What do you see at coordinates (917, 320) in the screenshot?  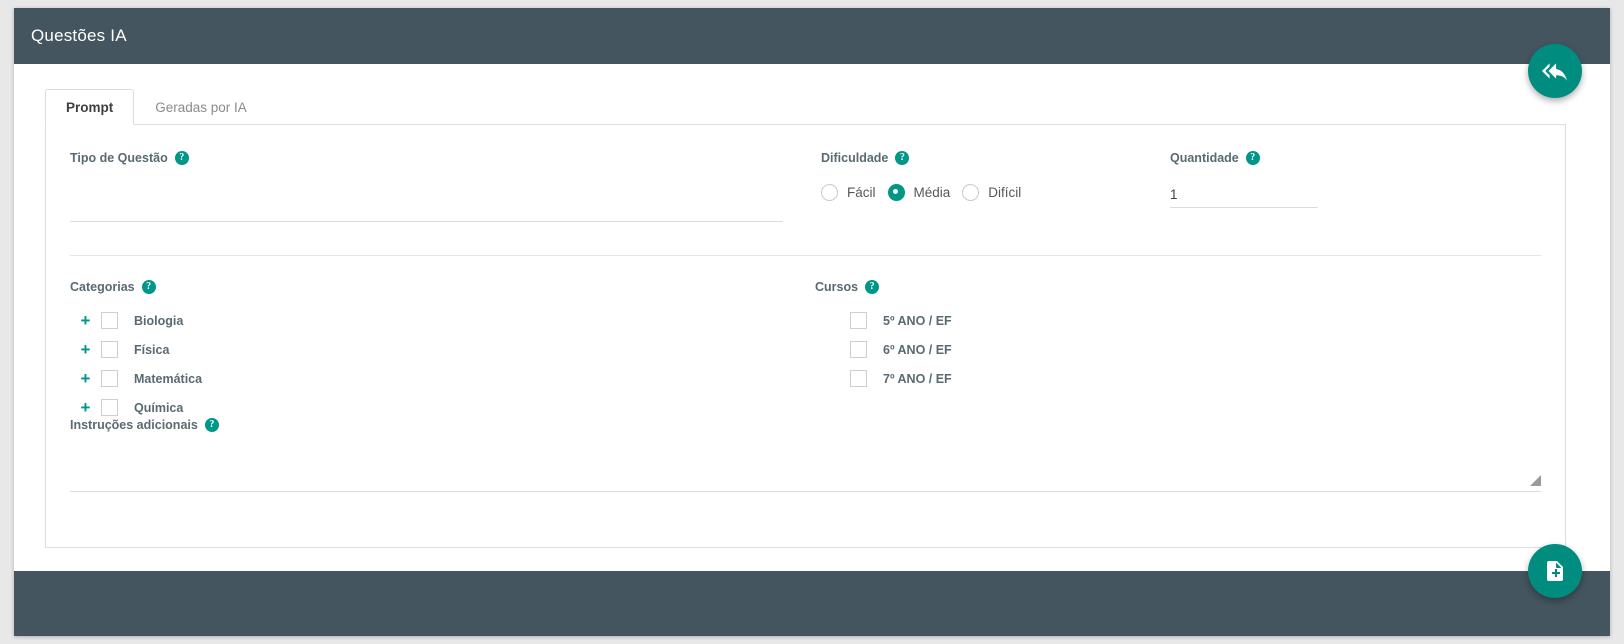 I see `tree-item-label: 5º ANO / EF` at bounding box center [917, 320].